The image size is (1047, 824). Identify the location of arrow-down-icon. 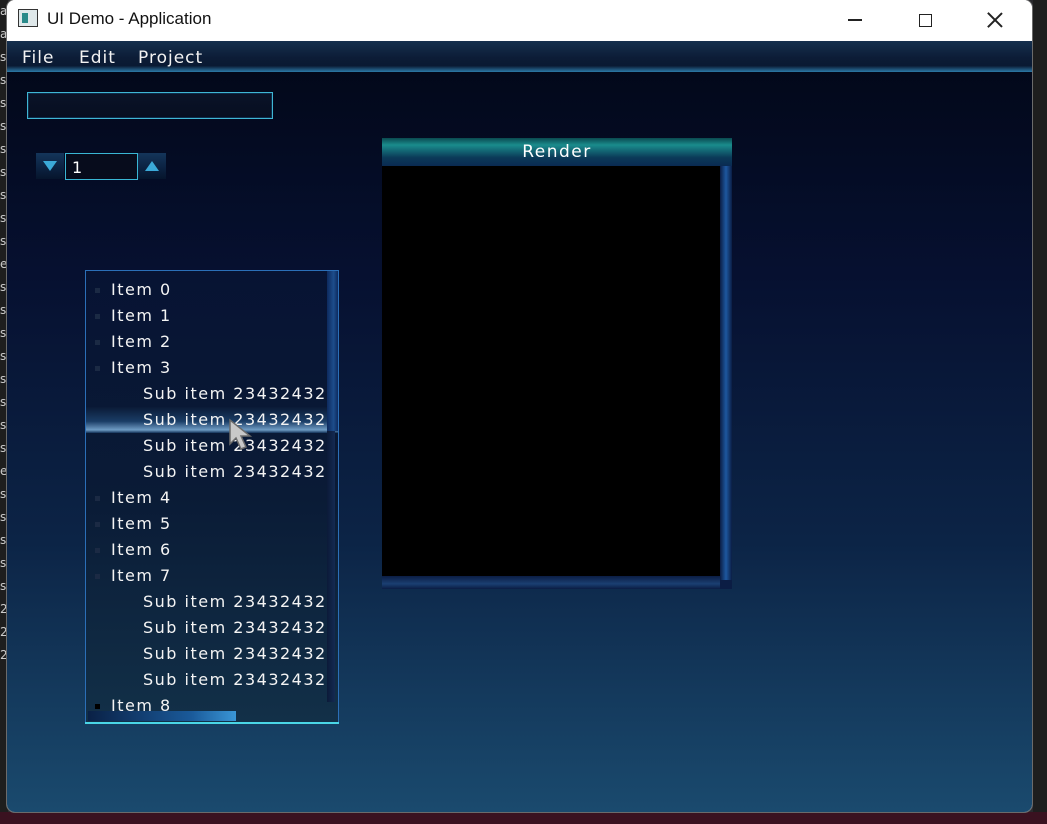
(50, 166).